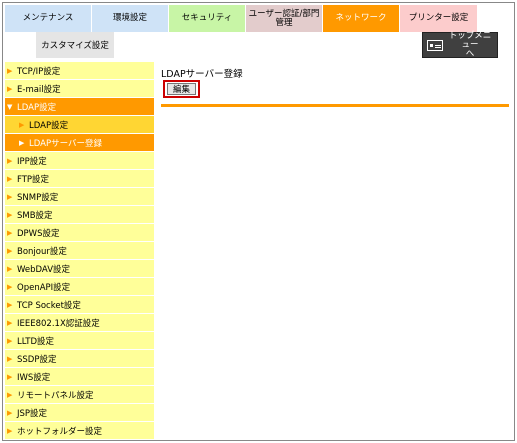 The height and width of the screenshot is (443, 517). I want to click on top-menu-label: トップメニュー へ, so click(470, 44).